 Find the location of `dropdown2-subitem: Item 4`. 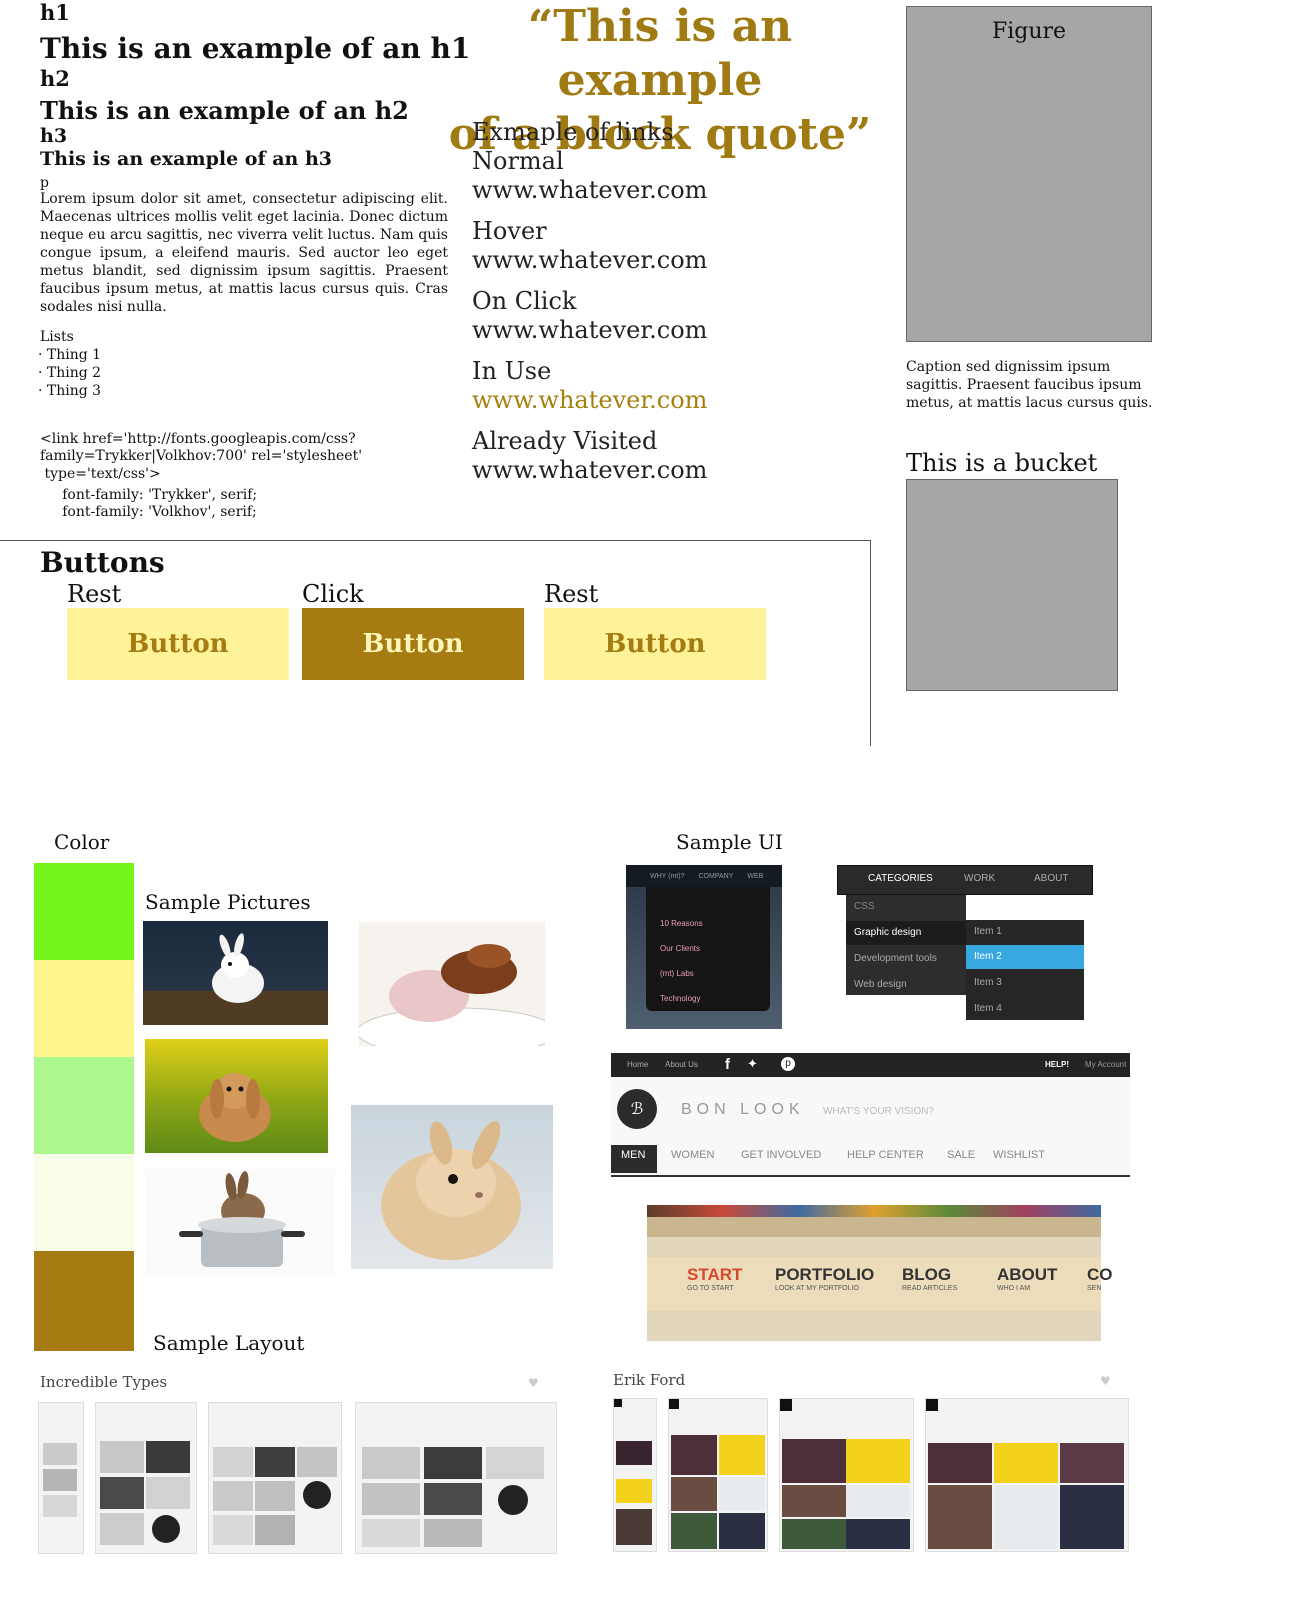

dropdown2-subitem: Item 4 is located at coordinates (988, 1008).